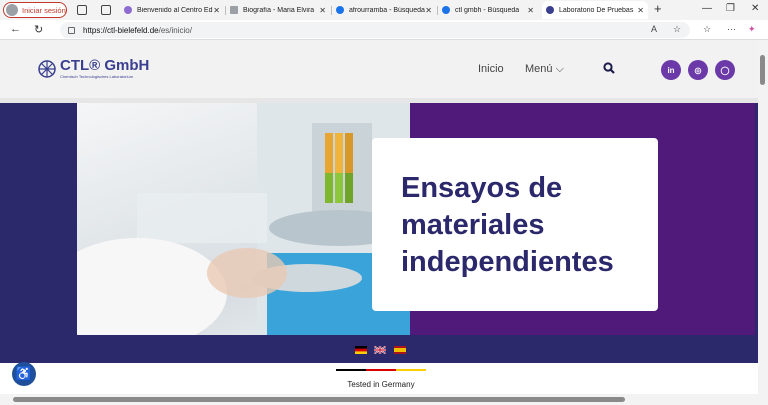 Image resolution: width=768 pixels, height=405 pixels. I want to click on profile-label: Iniciar sesión, so click(44, 10).